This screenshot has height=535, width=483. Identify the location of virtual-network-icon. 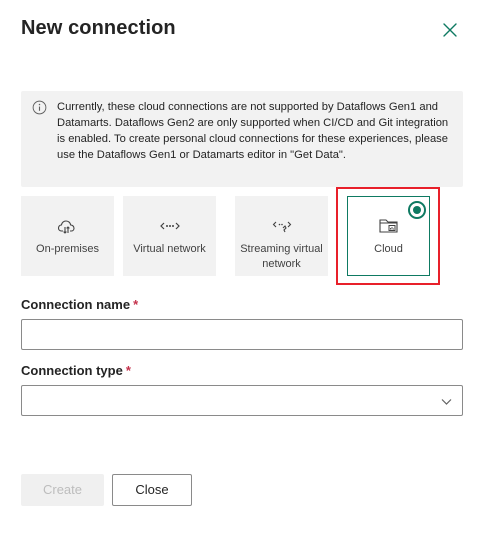
(169, 226).